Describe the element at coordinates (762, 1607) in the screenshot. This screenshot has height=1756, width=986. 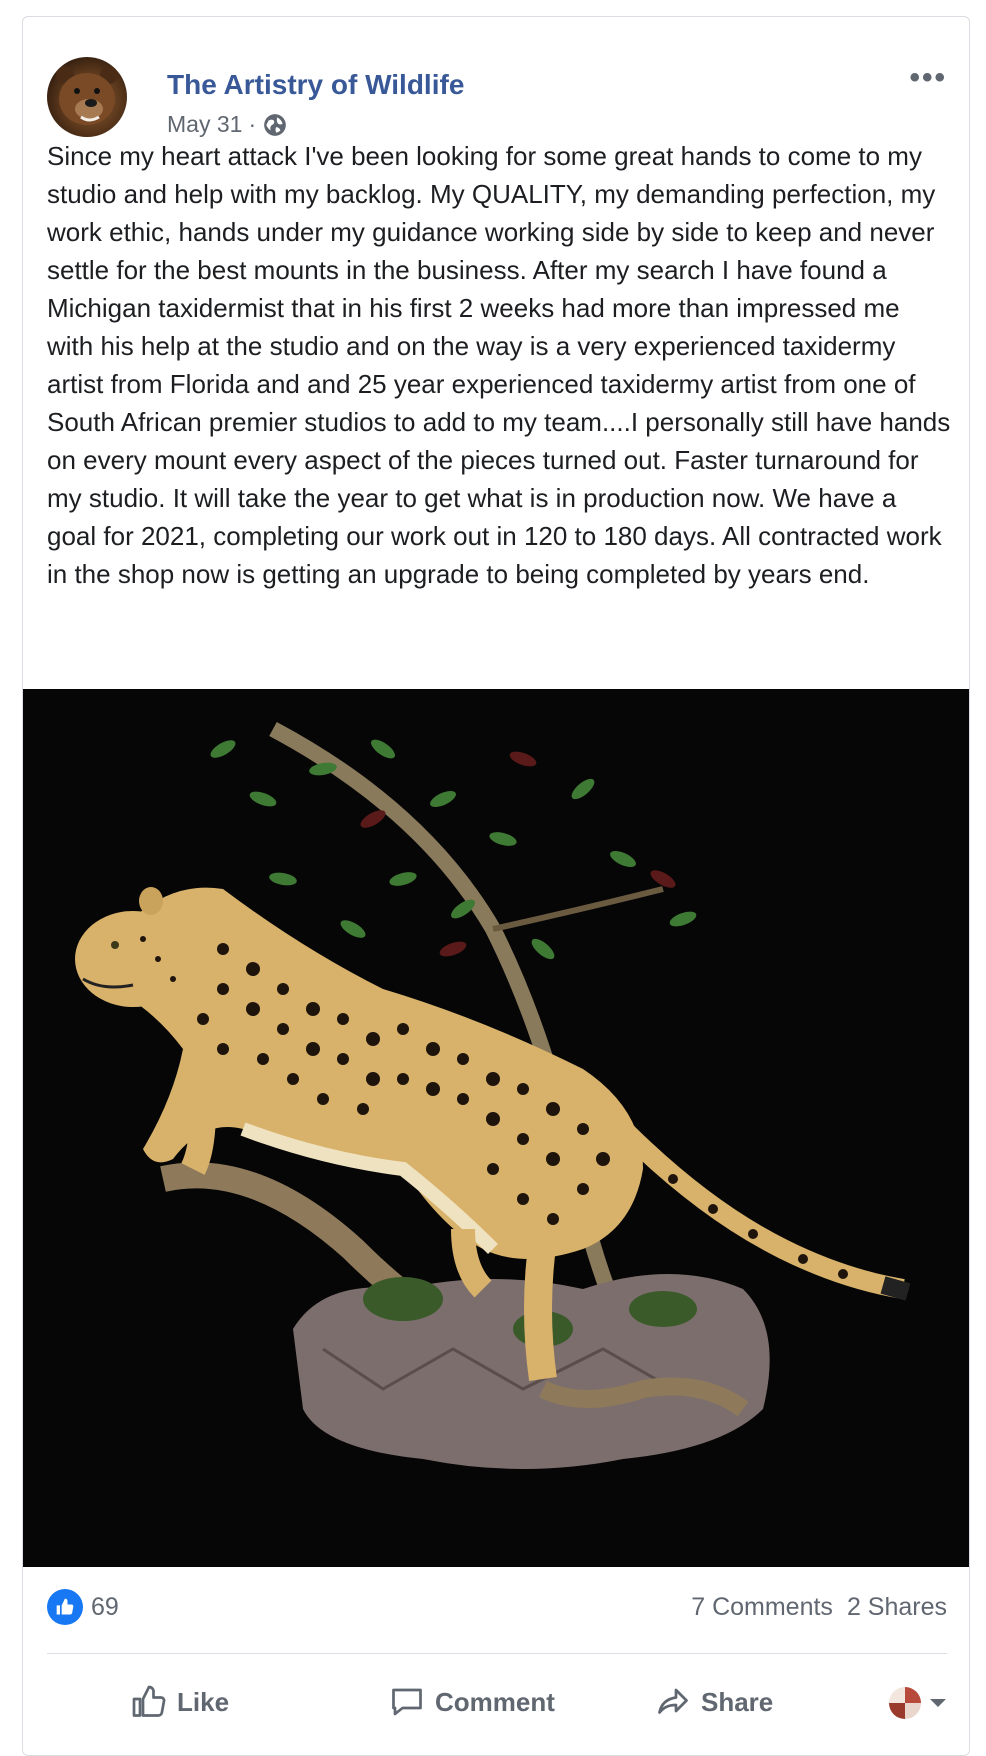
I see `comments-count: 7 Comments` at that location.